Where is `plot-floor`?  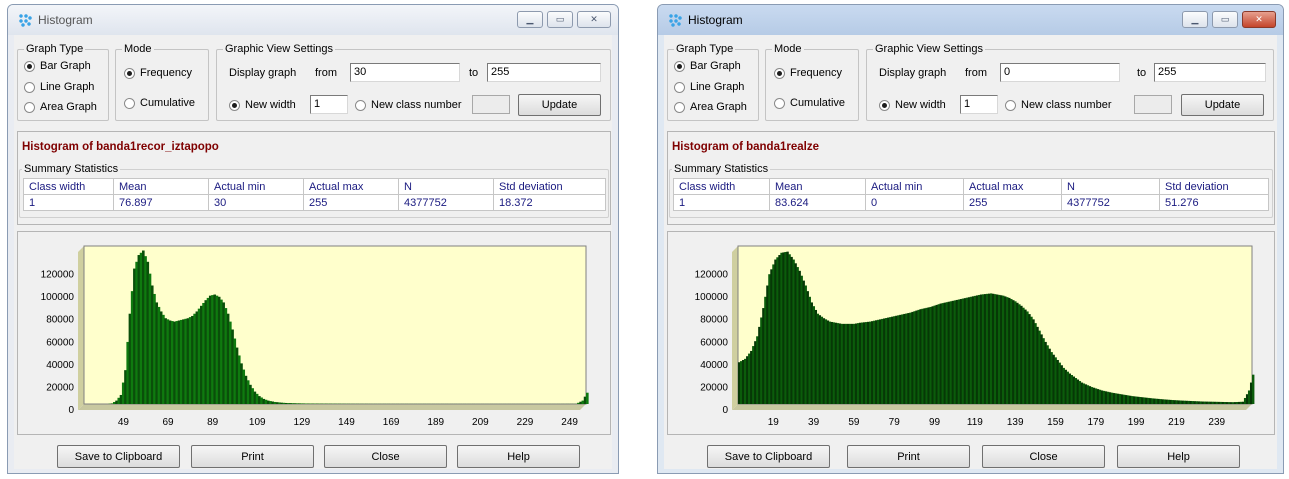
plot-floor is located at coordinates (992, 407).